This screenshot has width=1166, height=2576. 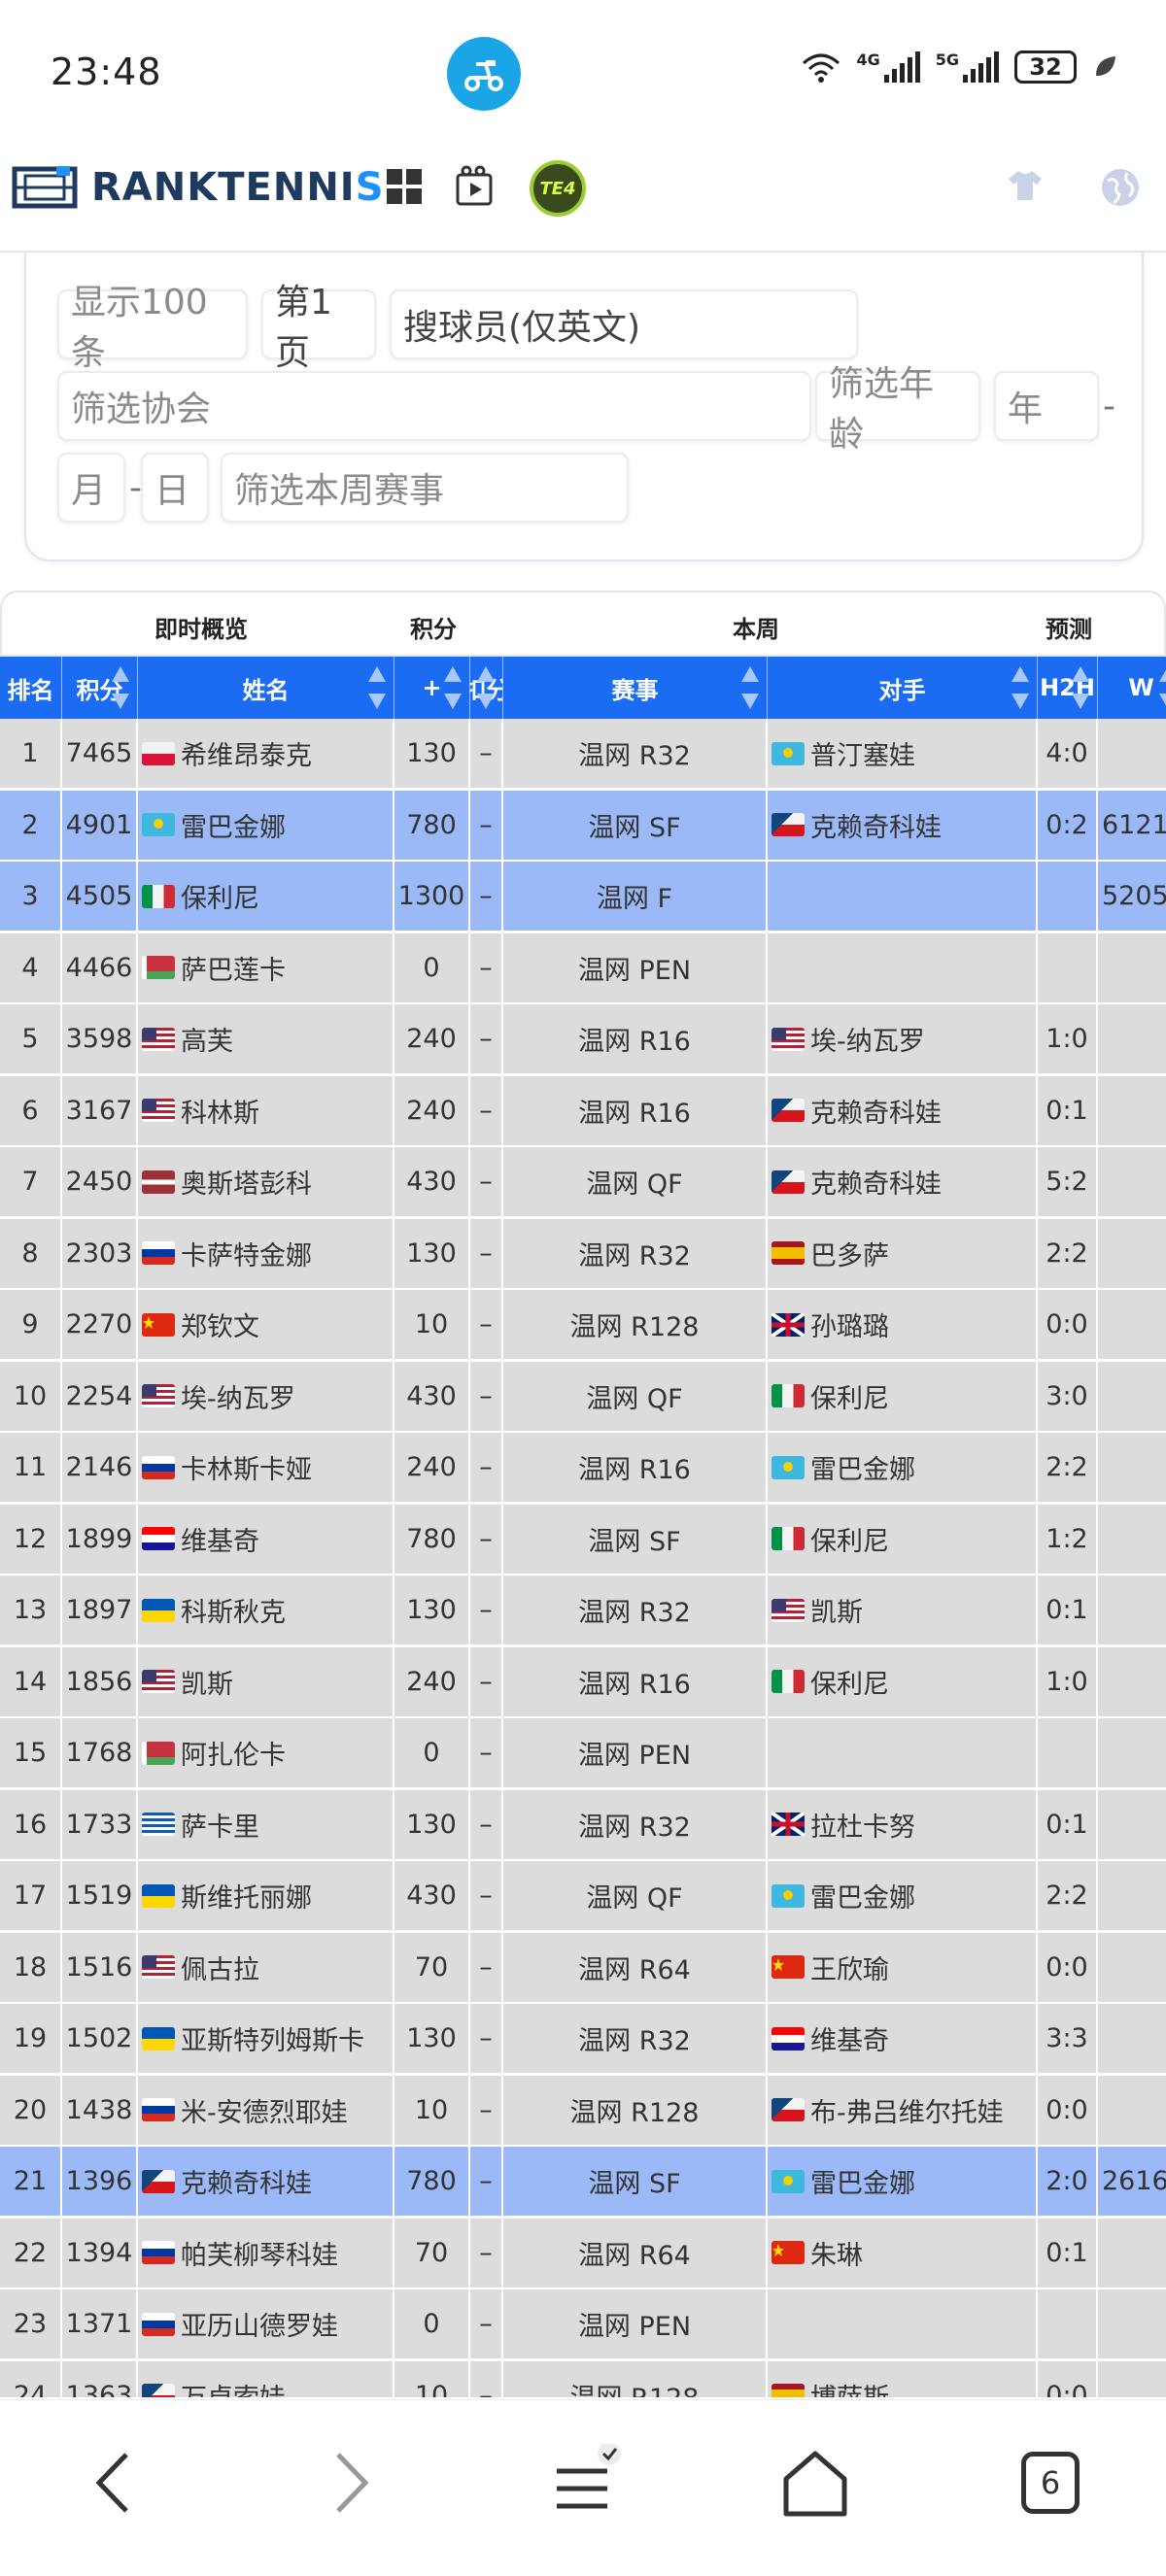 I want to click on table-row: 22 1394 帕芙柳琴科娃 70– 温网 R64 朱琳 0:1, so click(x=583, y=2253).